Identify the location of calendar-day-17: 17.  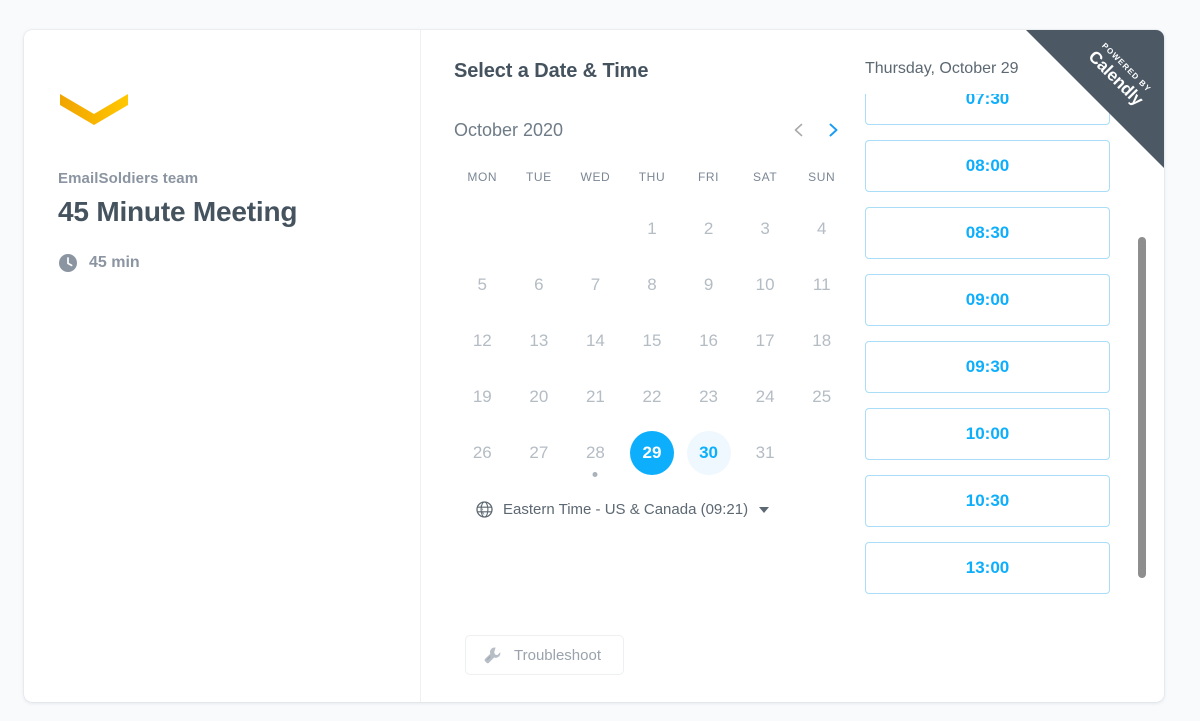
(765, 341).